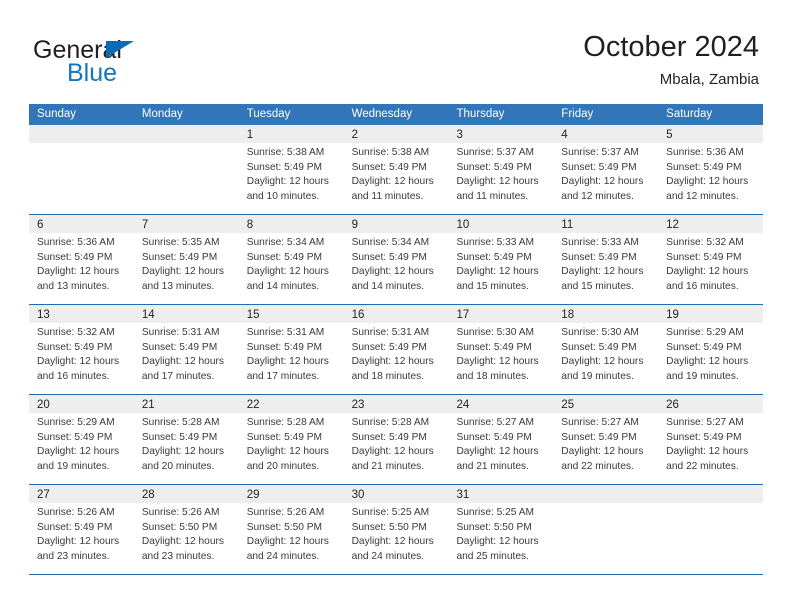 Image resolution: width=792 pixels, height=612 pixels. I want to click on day-number: 29, so click(253, 495).